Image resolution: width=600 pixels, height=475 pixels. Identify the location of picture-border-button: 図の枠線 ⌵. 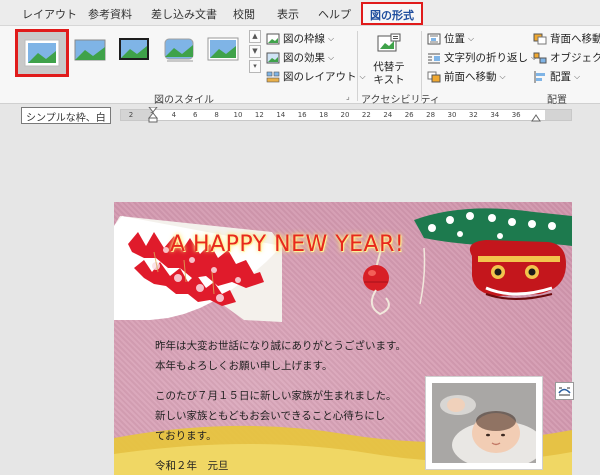
(300, 38).